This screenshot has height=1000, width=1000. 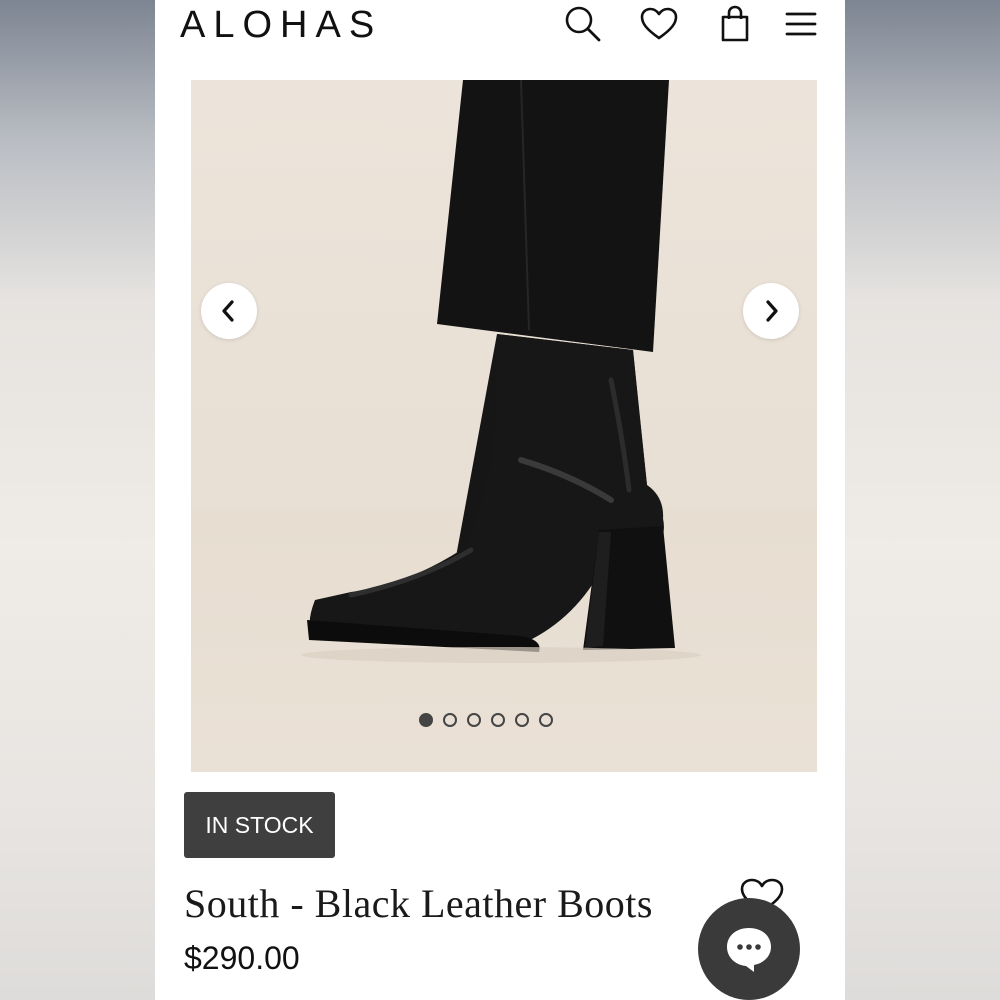 What do you see at coordinates (281, 25) in the screenshot?
I see `brand-logo: ALOHAS` at bounding box center [281, 25].